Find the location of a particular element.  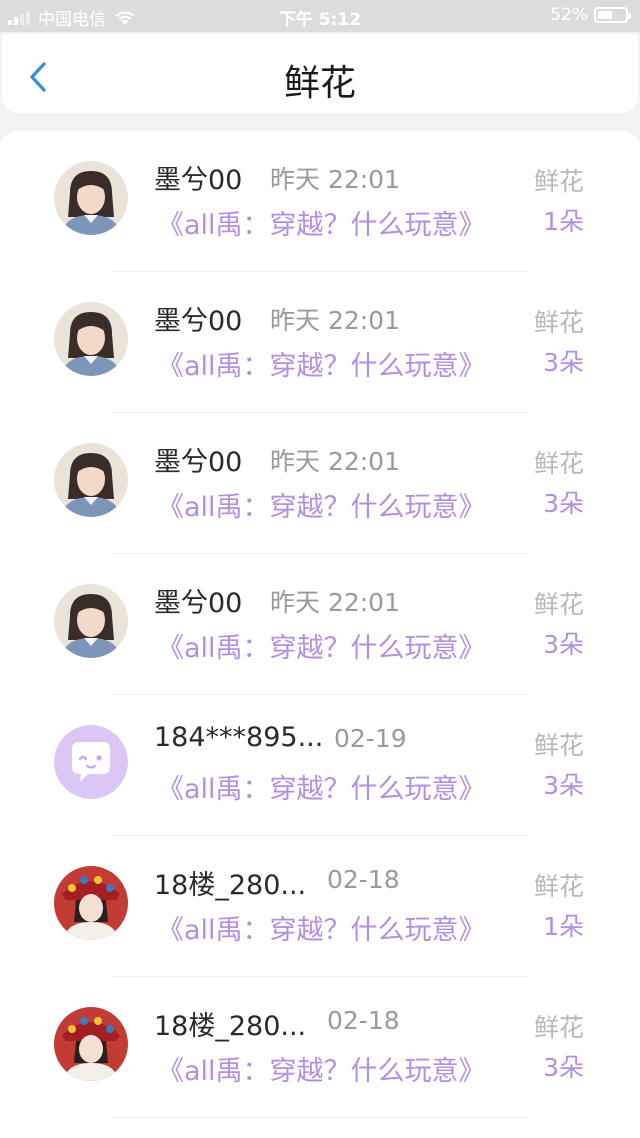

divider is located at coordinates (320, 1117).